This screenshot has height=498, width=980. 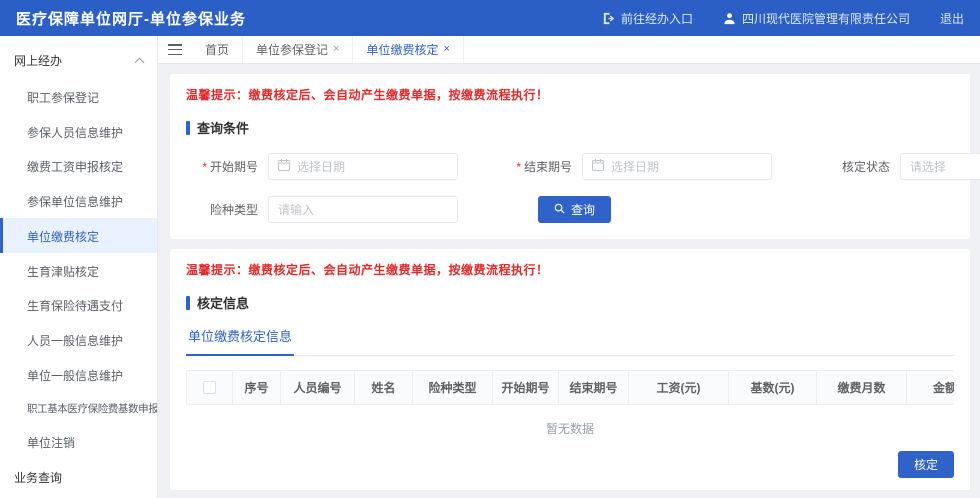 I want to click on col-end-period: 结束期号, so click(x=594, y=387).